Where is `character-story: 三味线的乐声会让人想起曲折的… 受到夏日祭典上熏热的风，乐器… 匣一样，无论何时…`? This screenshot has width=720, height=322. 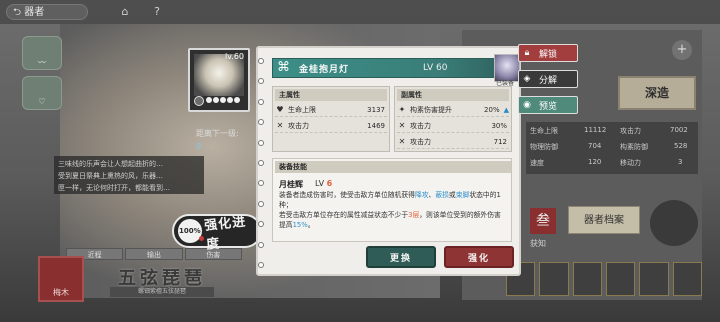
character-story: 三味线的乐声会让人想起曲折的… 受到夏日祭典上熏热的风，乐器… 匣一样，无论何时… is located at coordinates (129, 175).